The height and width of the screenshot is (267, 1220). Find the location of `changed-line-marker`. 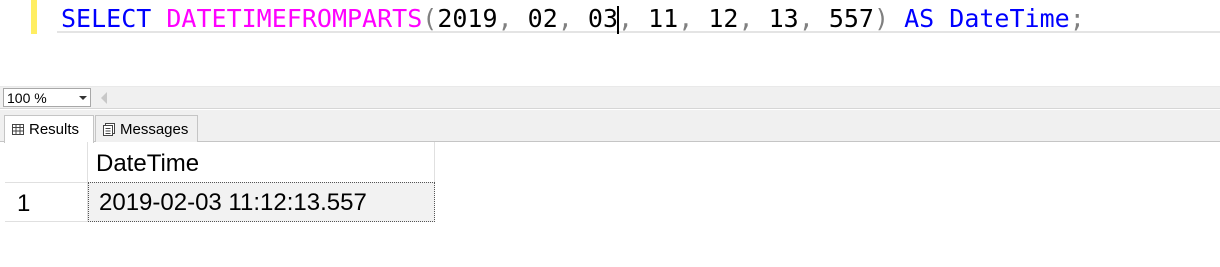

changed-line-marker is located at coordinates (34, 17).